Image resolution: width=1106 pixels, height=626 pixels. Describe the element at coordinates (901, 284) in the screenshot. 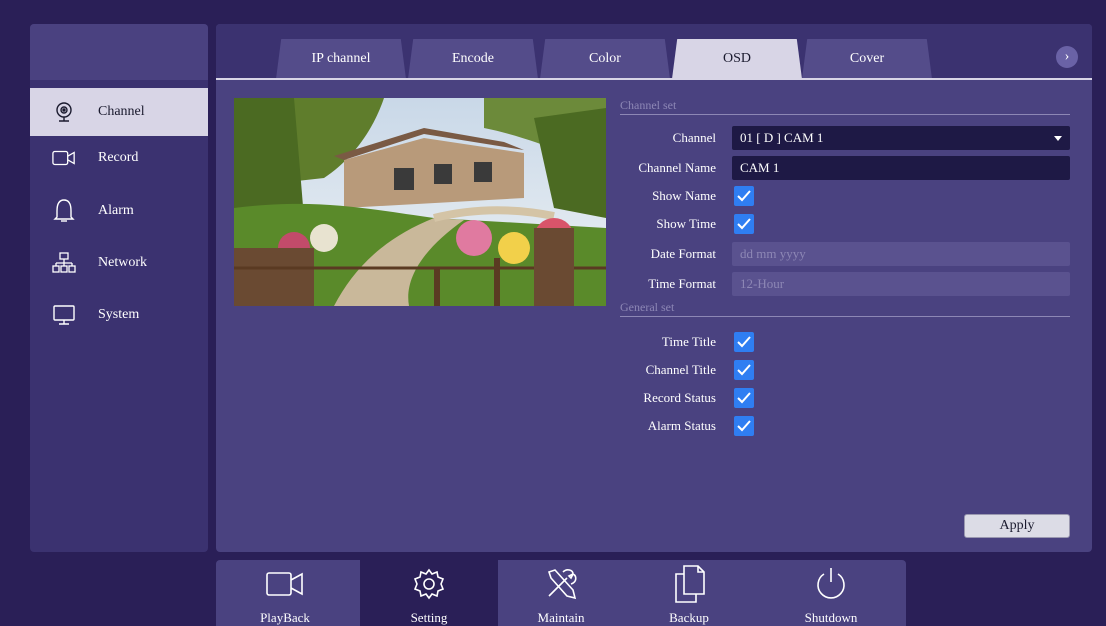

I see `time-format-select: 12-Hour` at that location.